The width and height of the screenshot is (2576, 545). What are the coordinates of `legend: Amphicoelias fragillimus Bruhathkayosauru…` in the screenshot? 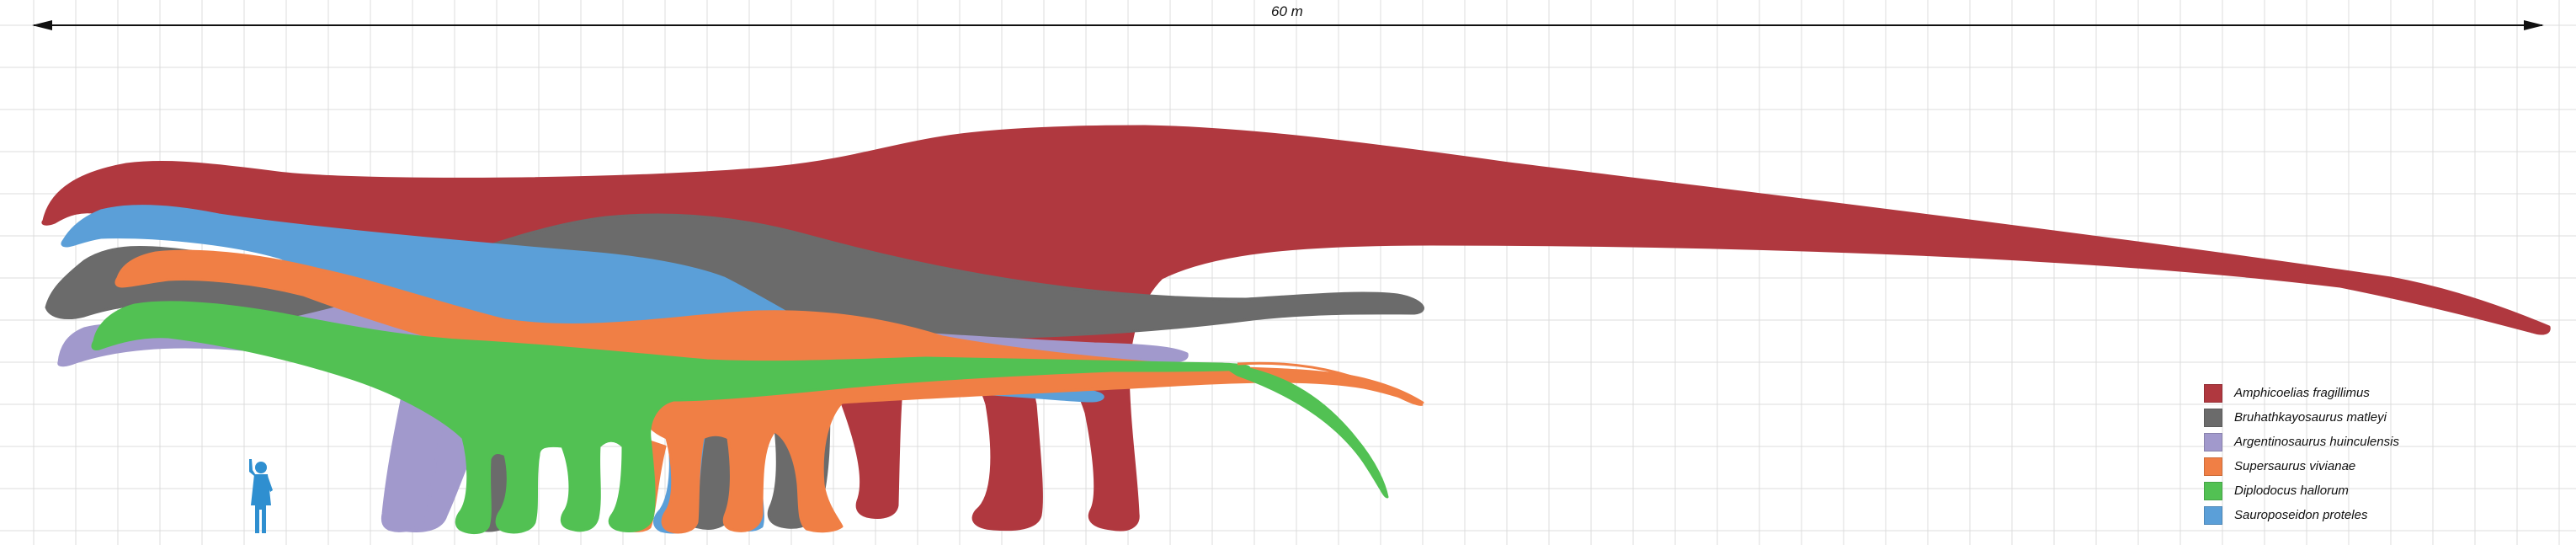 It's located at (2380, 454).